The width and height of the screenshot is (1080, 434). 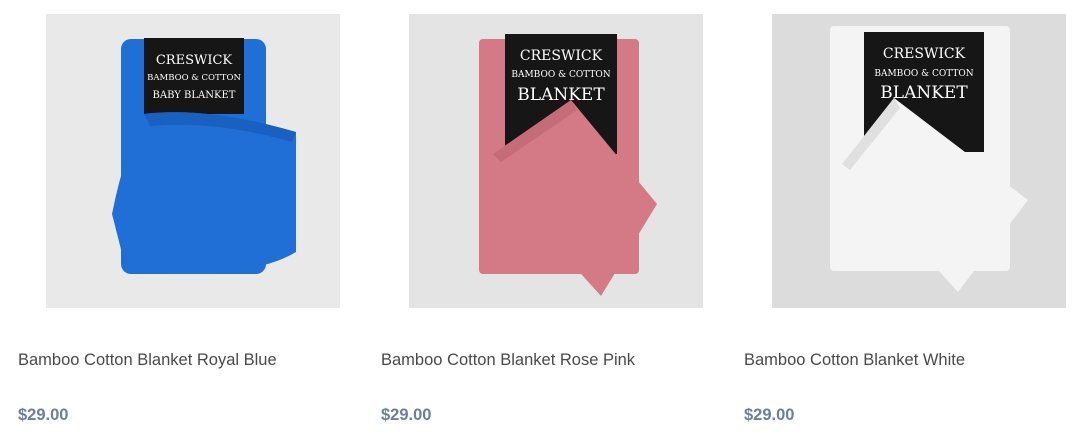 I want to click on product-title-link: Bamboo Cotton Blanket Rose Pink, so click(x=508, y=360).